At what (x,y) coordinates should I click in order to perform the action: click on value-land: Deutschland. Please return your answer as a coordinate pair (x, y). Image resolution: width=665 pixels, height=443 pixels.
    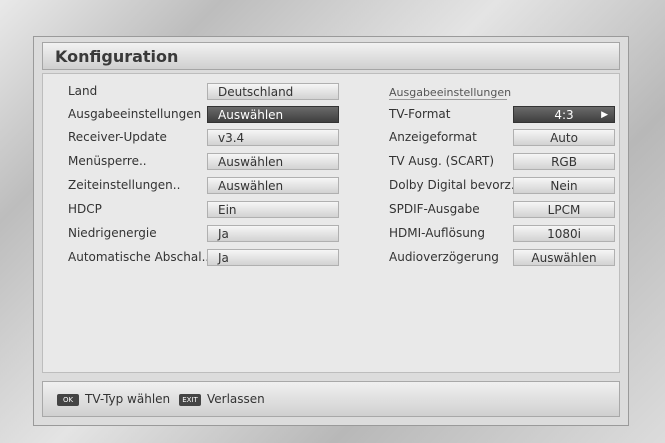
    Looking at the image, I should click on (273, 91).